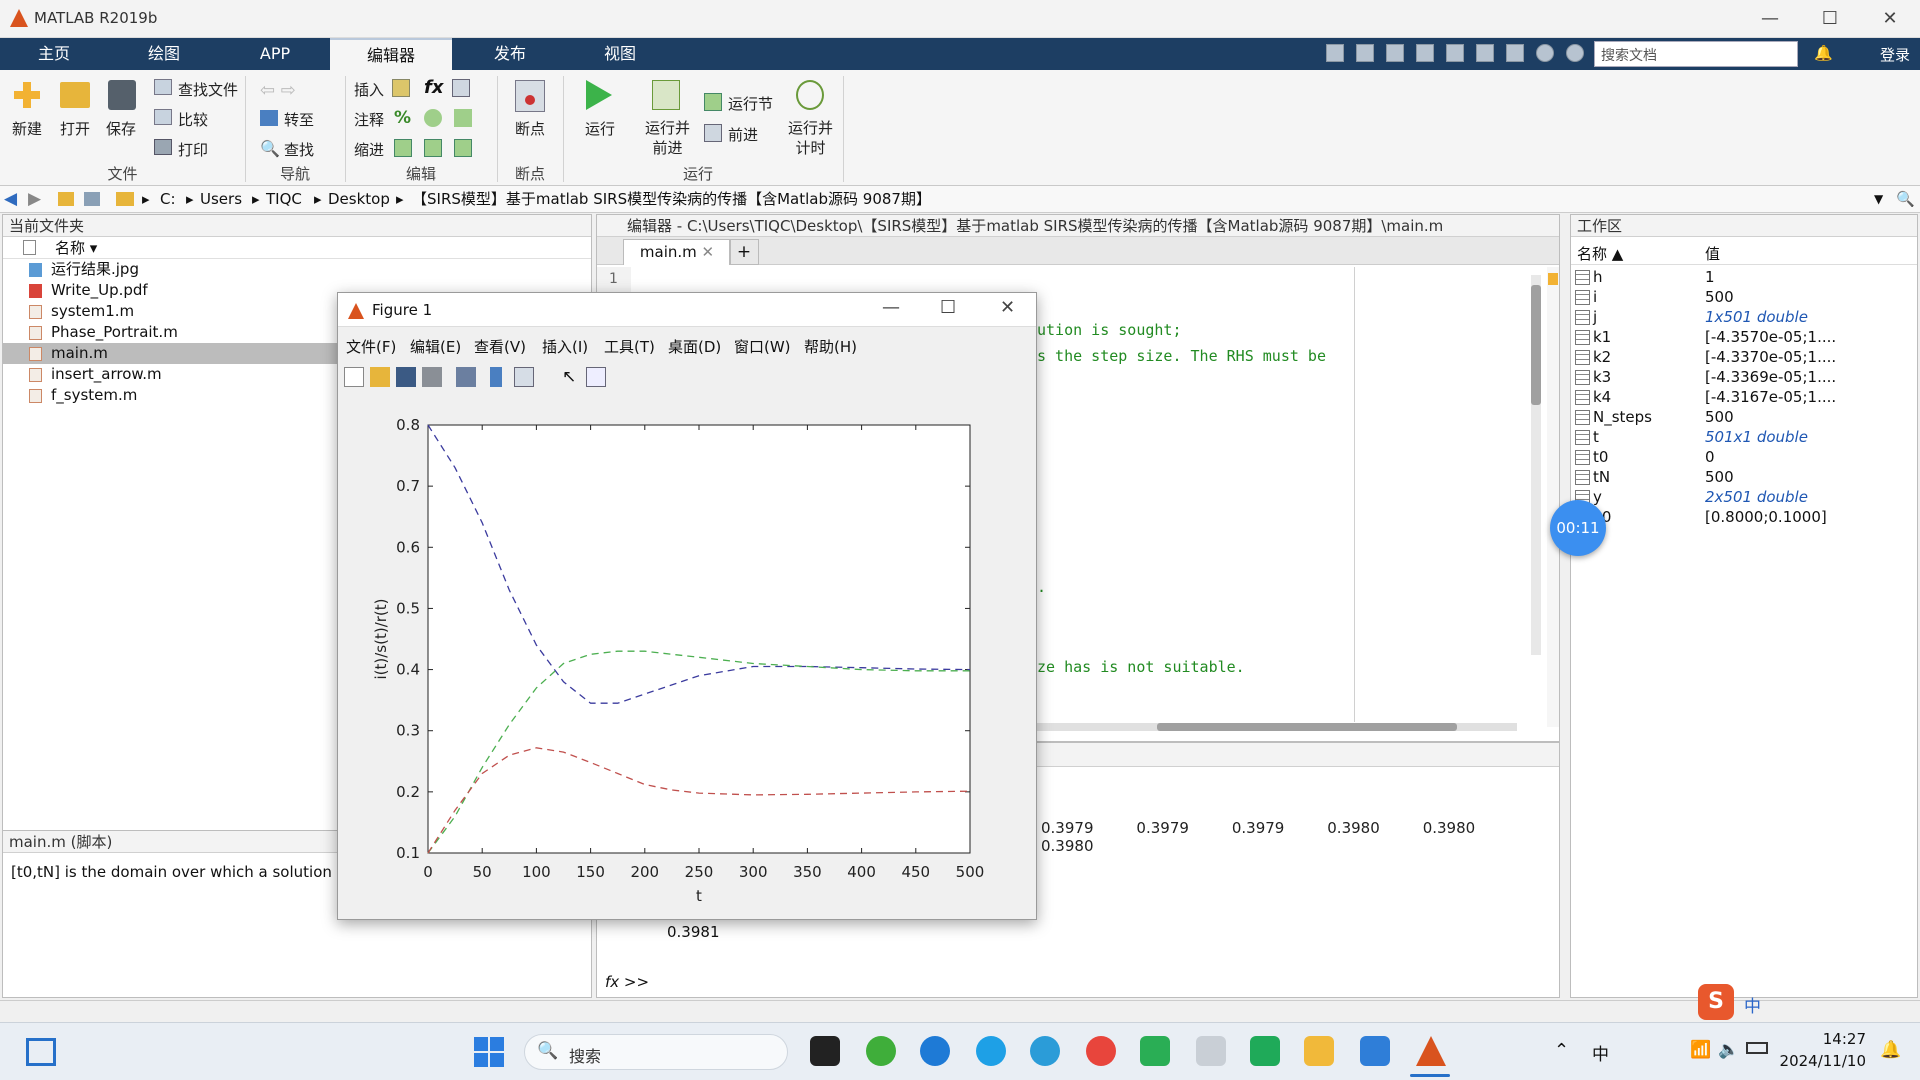 The width and height of the screenshot is (1920, 1080). Describe the element at coordinates (1277, 727) in the screenshot. I see `horizontal-scrollbar` at that location.